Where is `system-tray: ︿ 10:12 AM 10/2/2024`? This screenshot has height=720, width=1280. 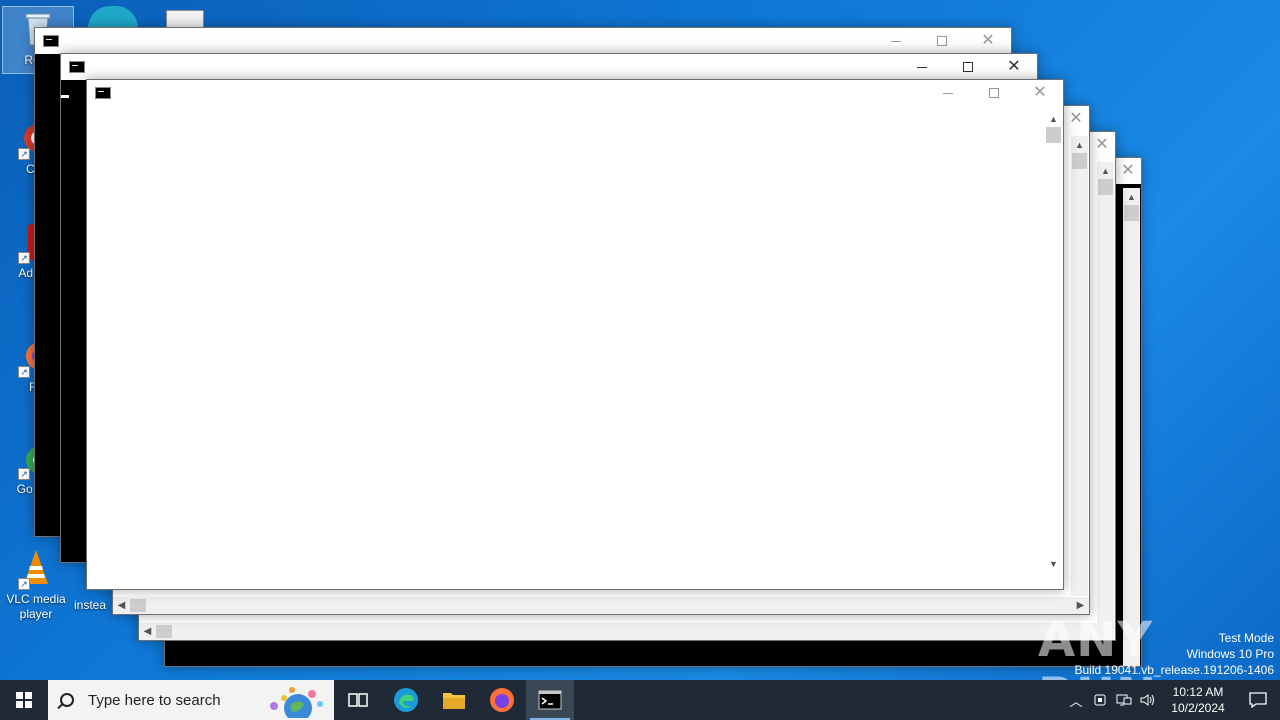 system-tray: ︿ 10:12 AM 10/2/2024 is located at coordinates (1172, 700).